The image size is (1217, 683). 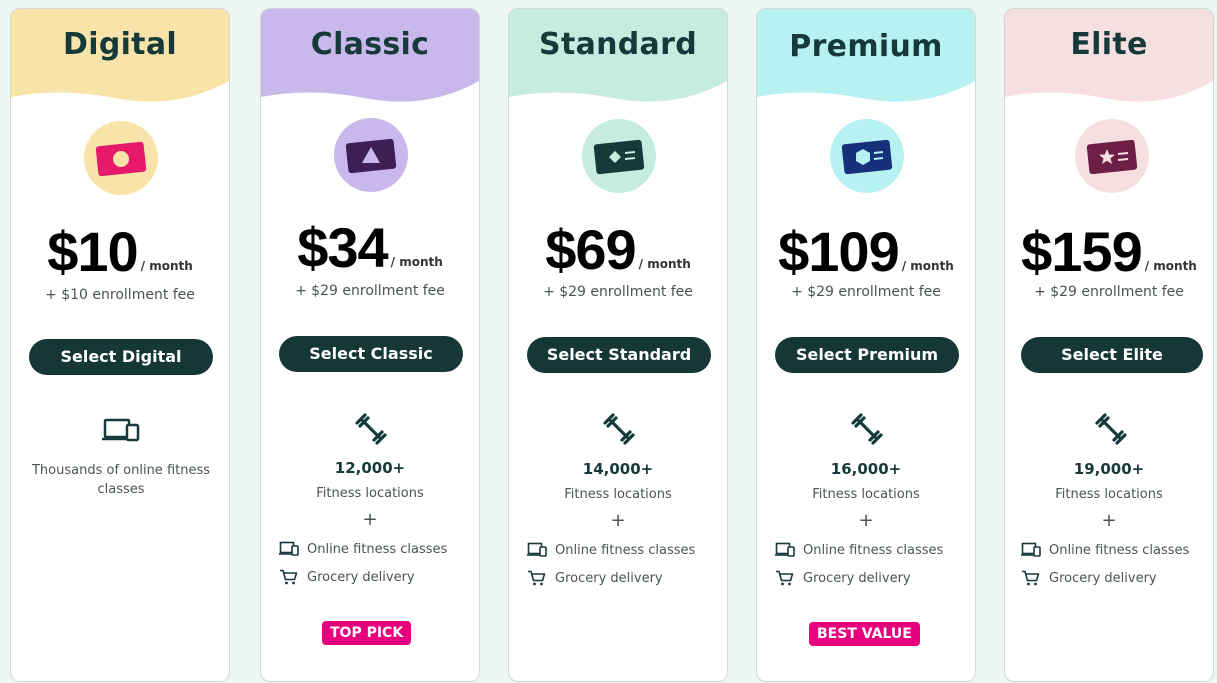 I want to click on select-digital-button: Select Digital, so click(x=121, y=357).